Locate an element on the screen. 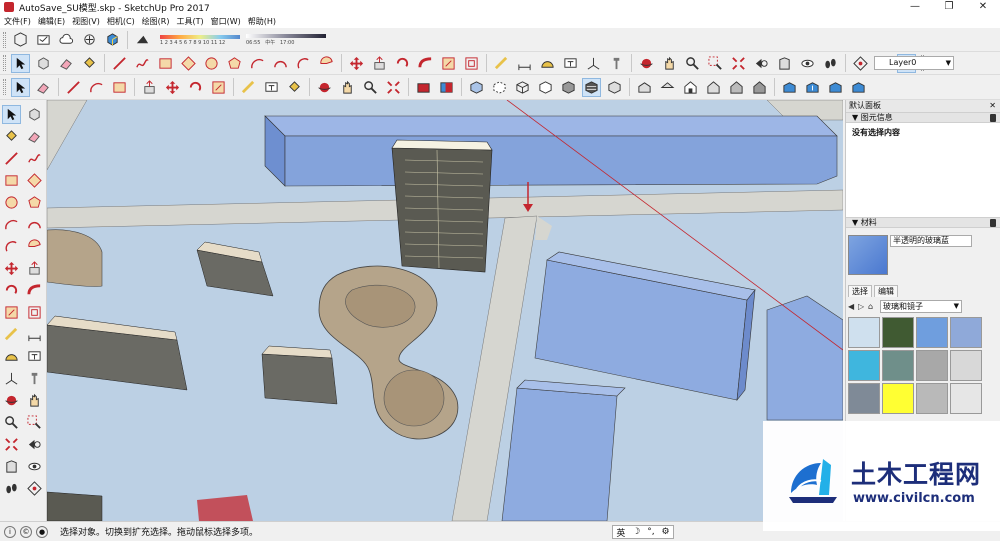  iso-view-icon is located at coordinates (644, 87).